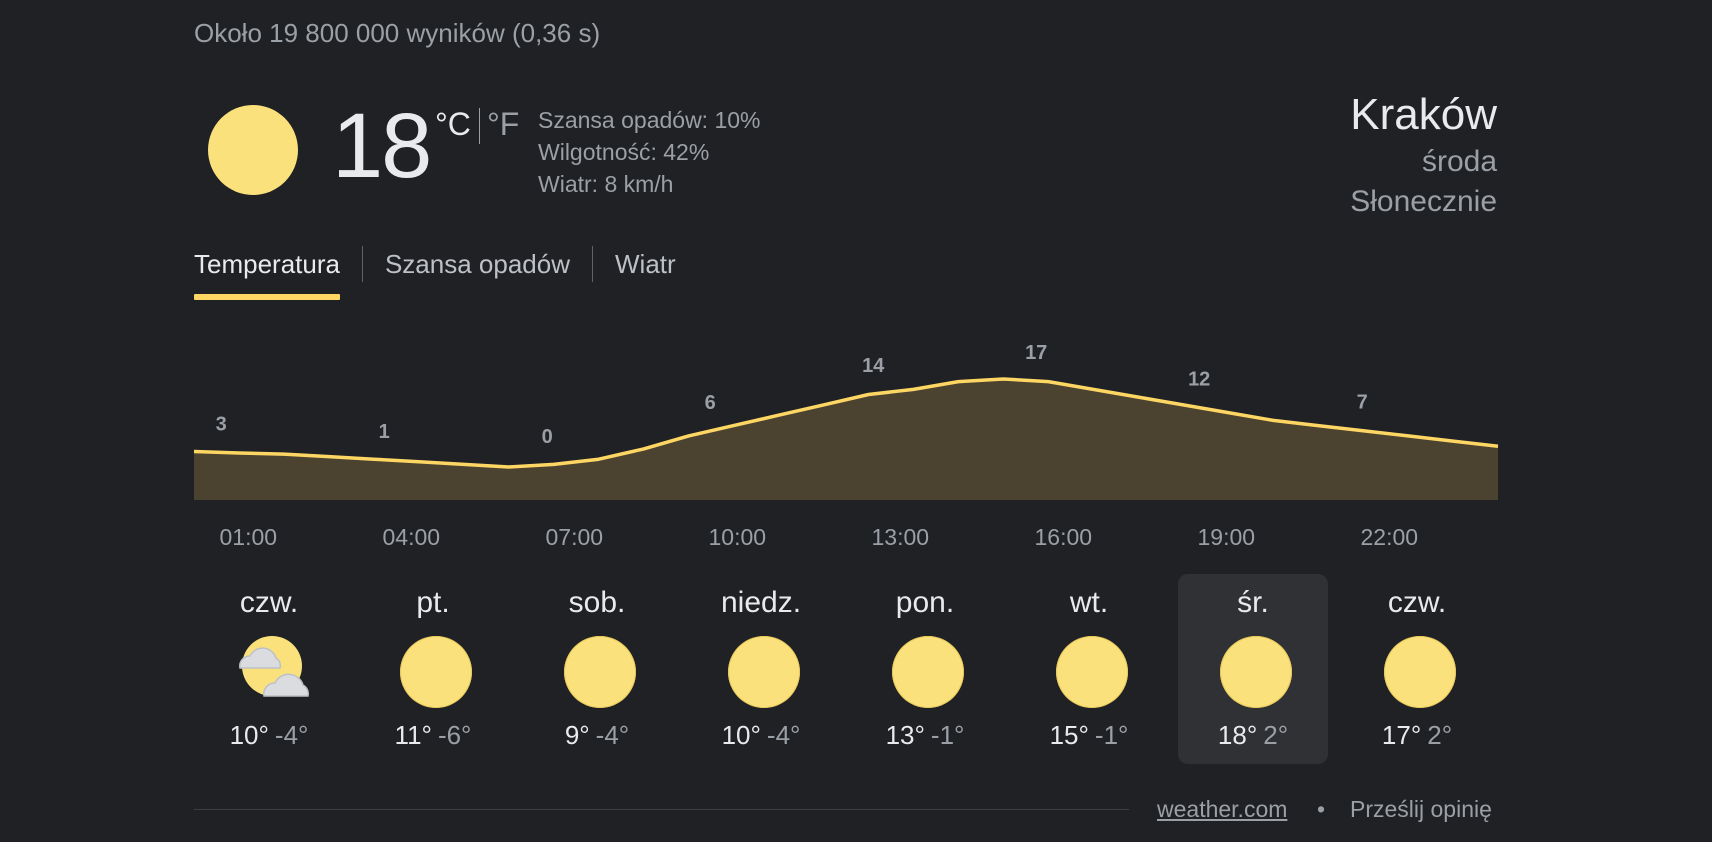 Image resolution: width=1712 pixels, height=842 pixels. I want to click on temperature-point-label: 7, so click(1362, 403).